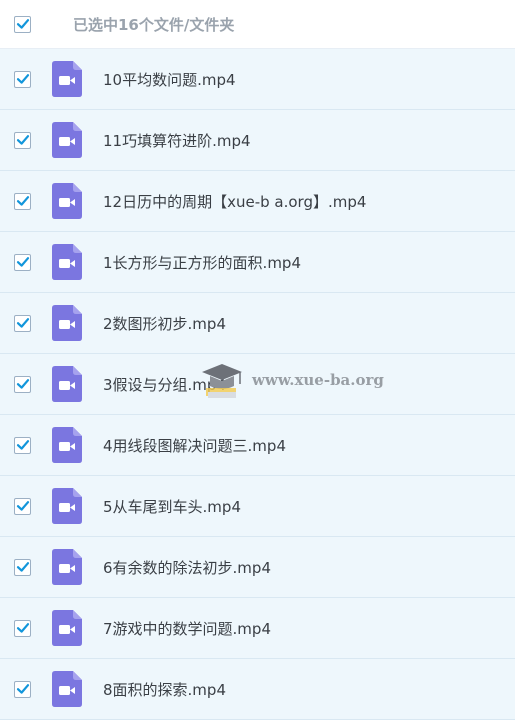 This screenshot has height=720, width=515. I want to click on select-all-checkbox, so click(22, 24).